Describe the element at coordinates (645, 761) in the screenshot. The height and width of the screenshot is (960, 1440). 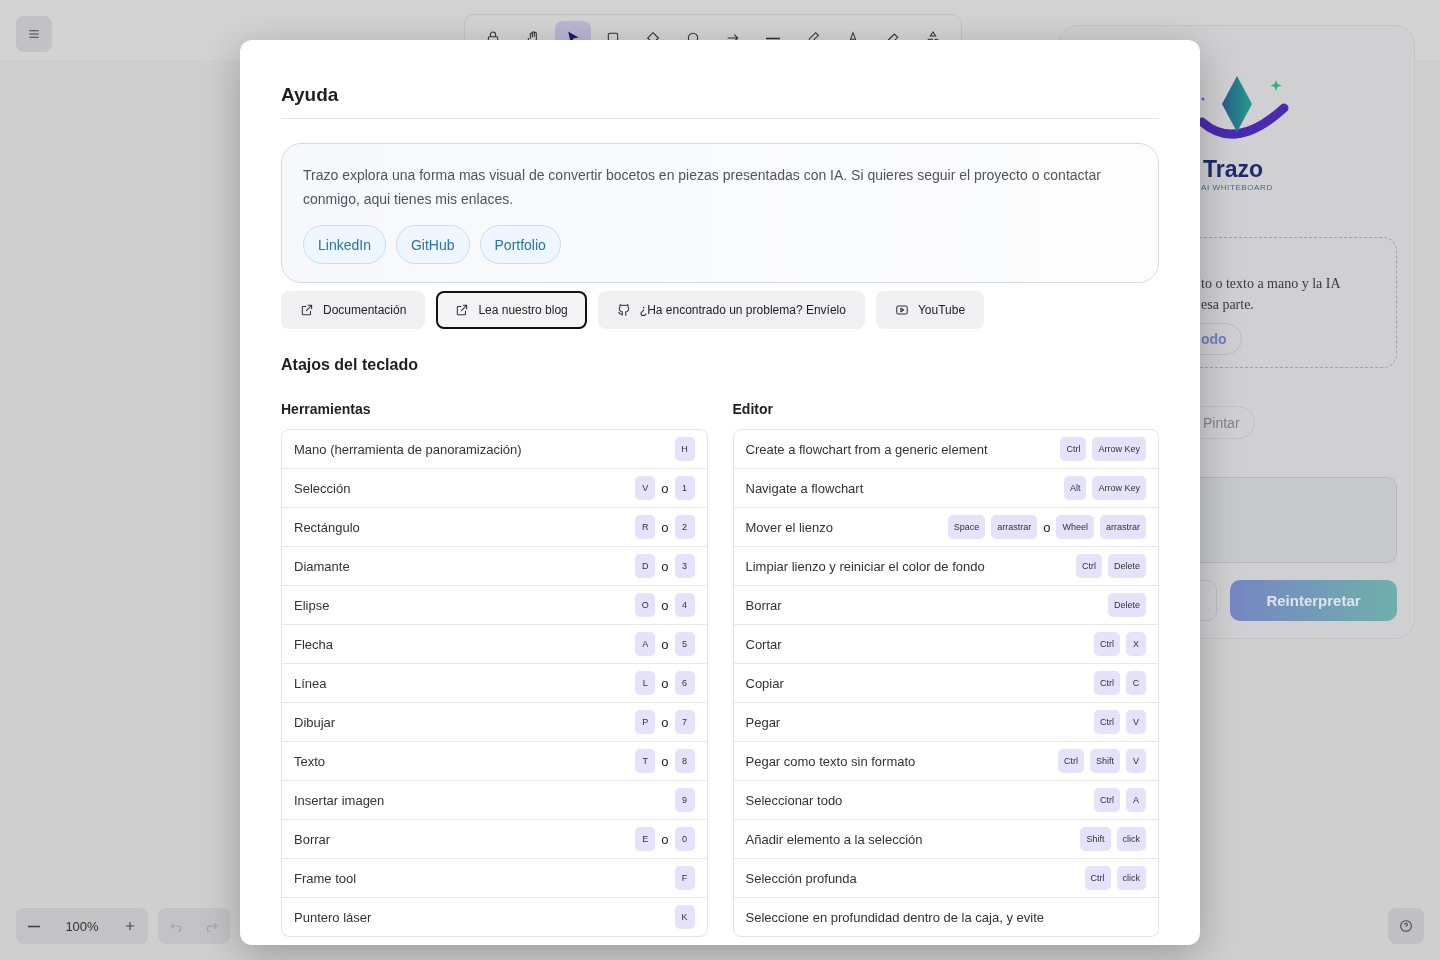
I see `key-cap: T` at that location.